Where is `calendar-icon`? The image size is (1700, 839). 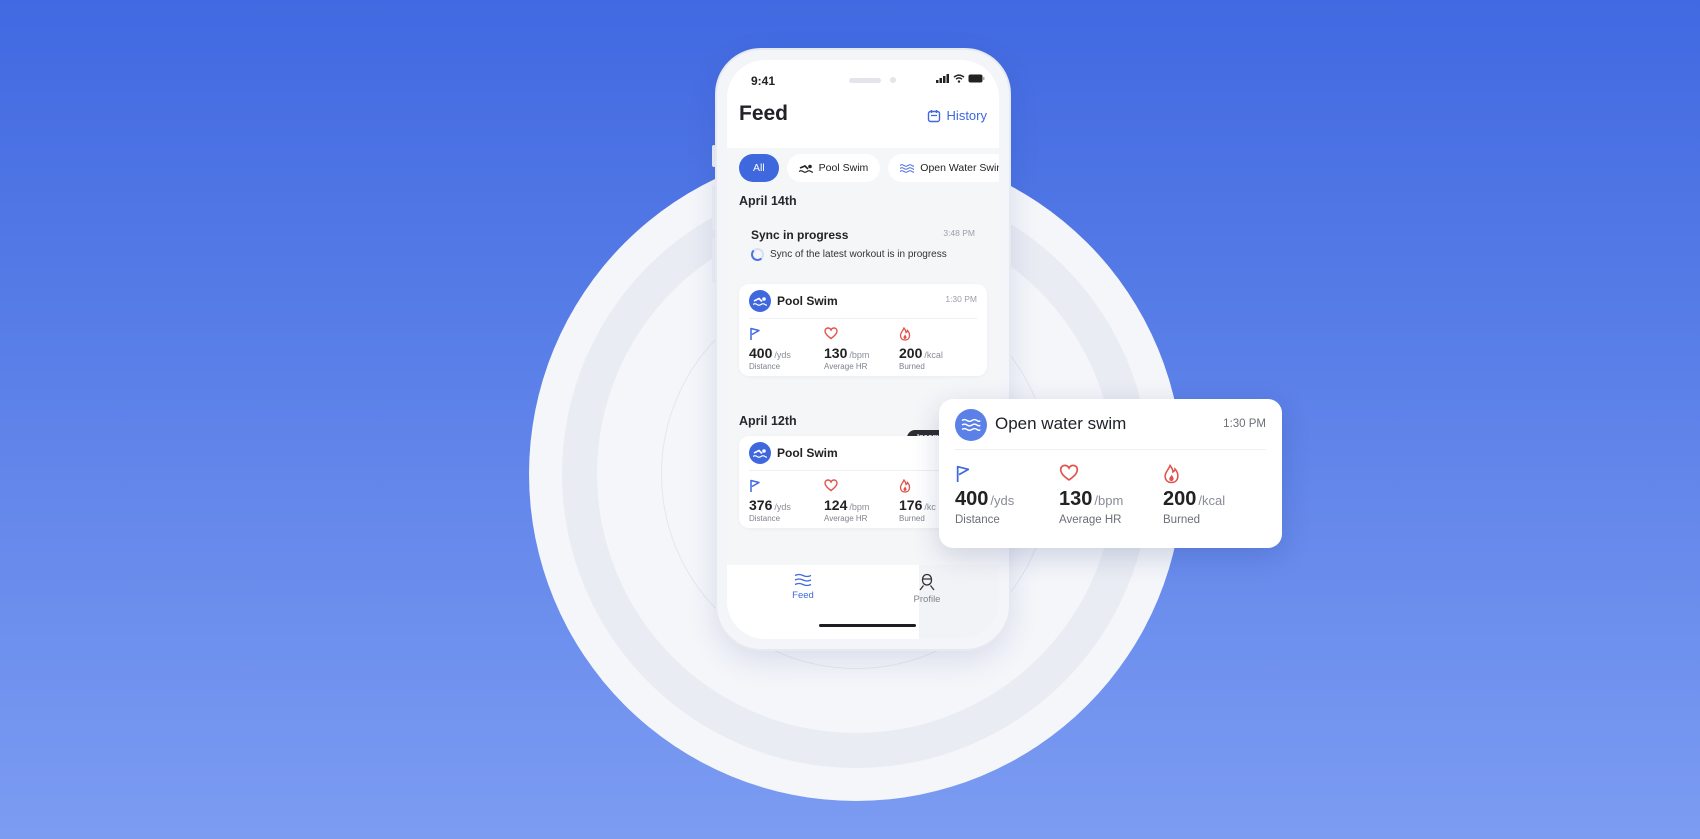 calendar-icon is located at coordinates (933, 115).